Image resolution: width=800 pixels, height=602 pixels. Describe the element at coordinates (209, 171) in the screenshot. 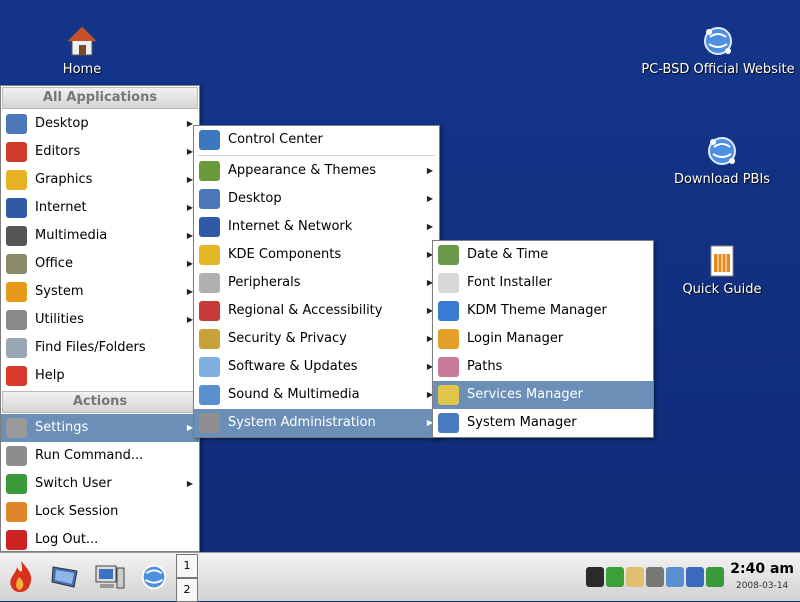

I see `appearance-icon` at that location.